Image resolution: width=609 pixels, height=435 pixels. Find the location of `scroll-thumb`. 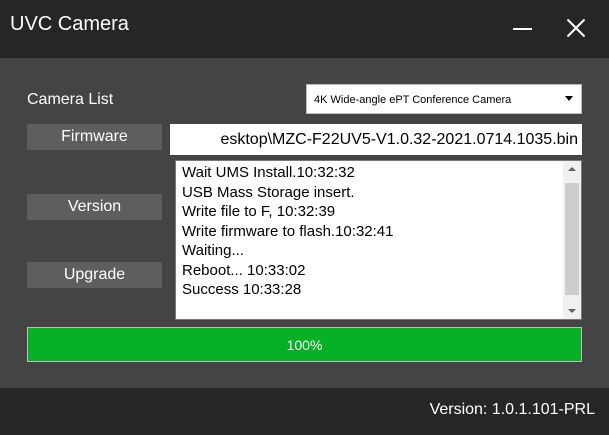

scroll-thumb is located at coordinates (572, 239).